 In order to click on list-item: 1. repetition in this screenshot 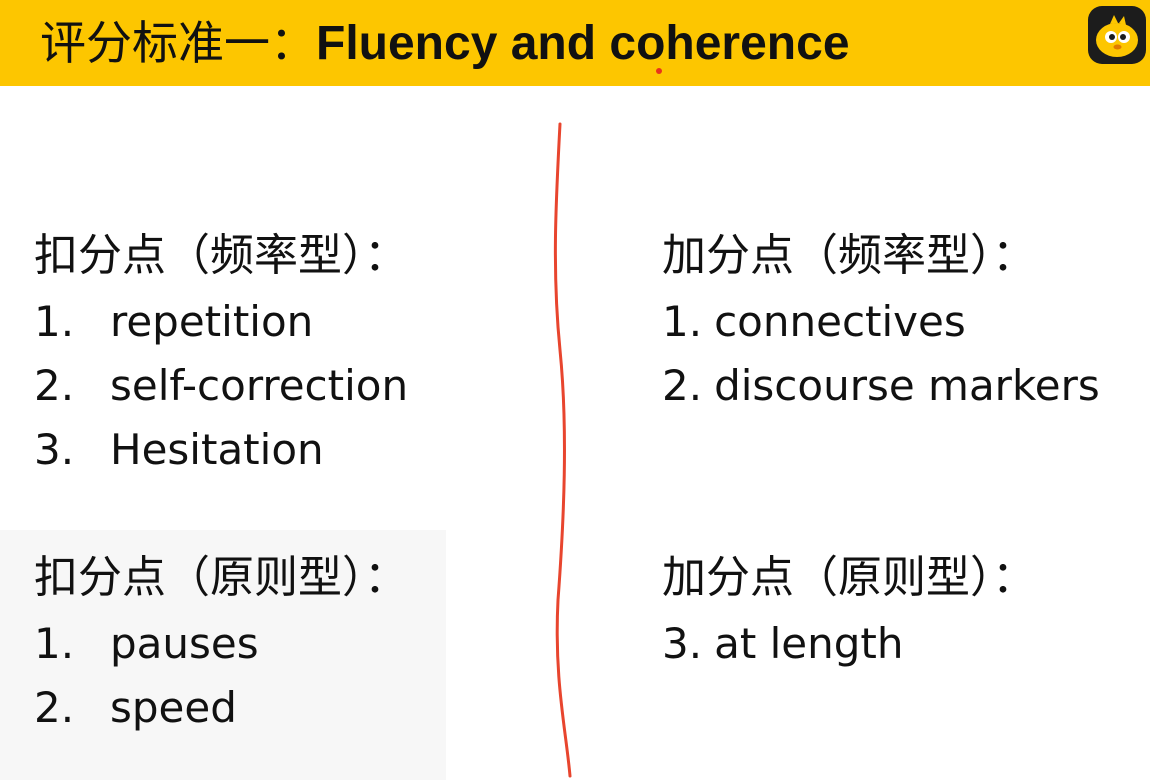, I will do `click(174, 321)`.